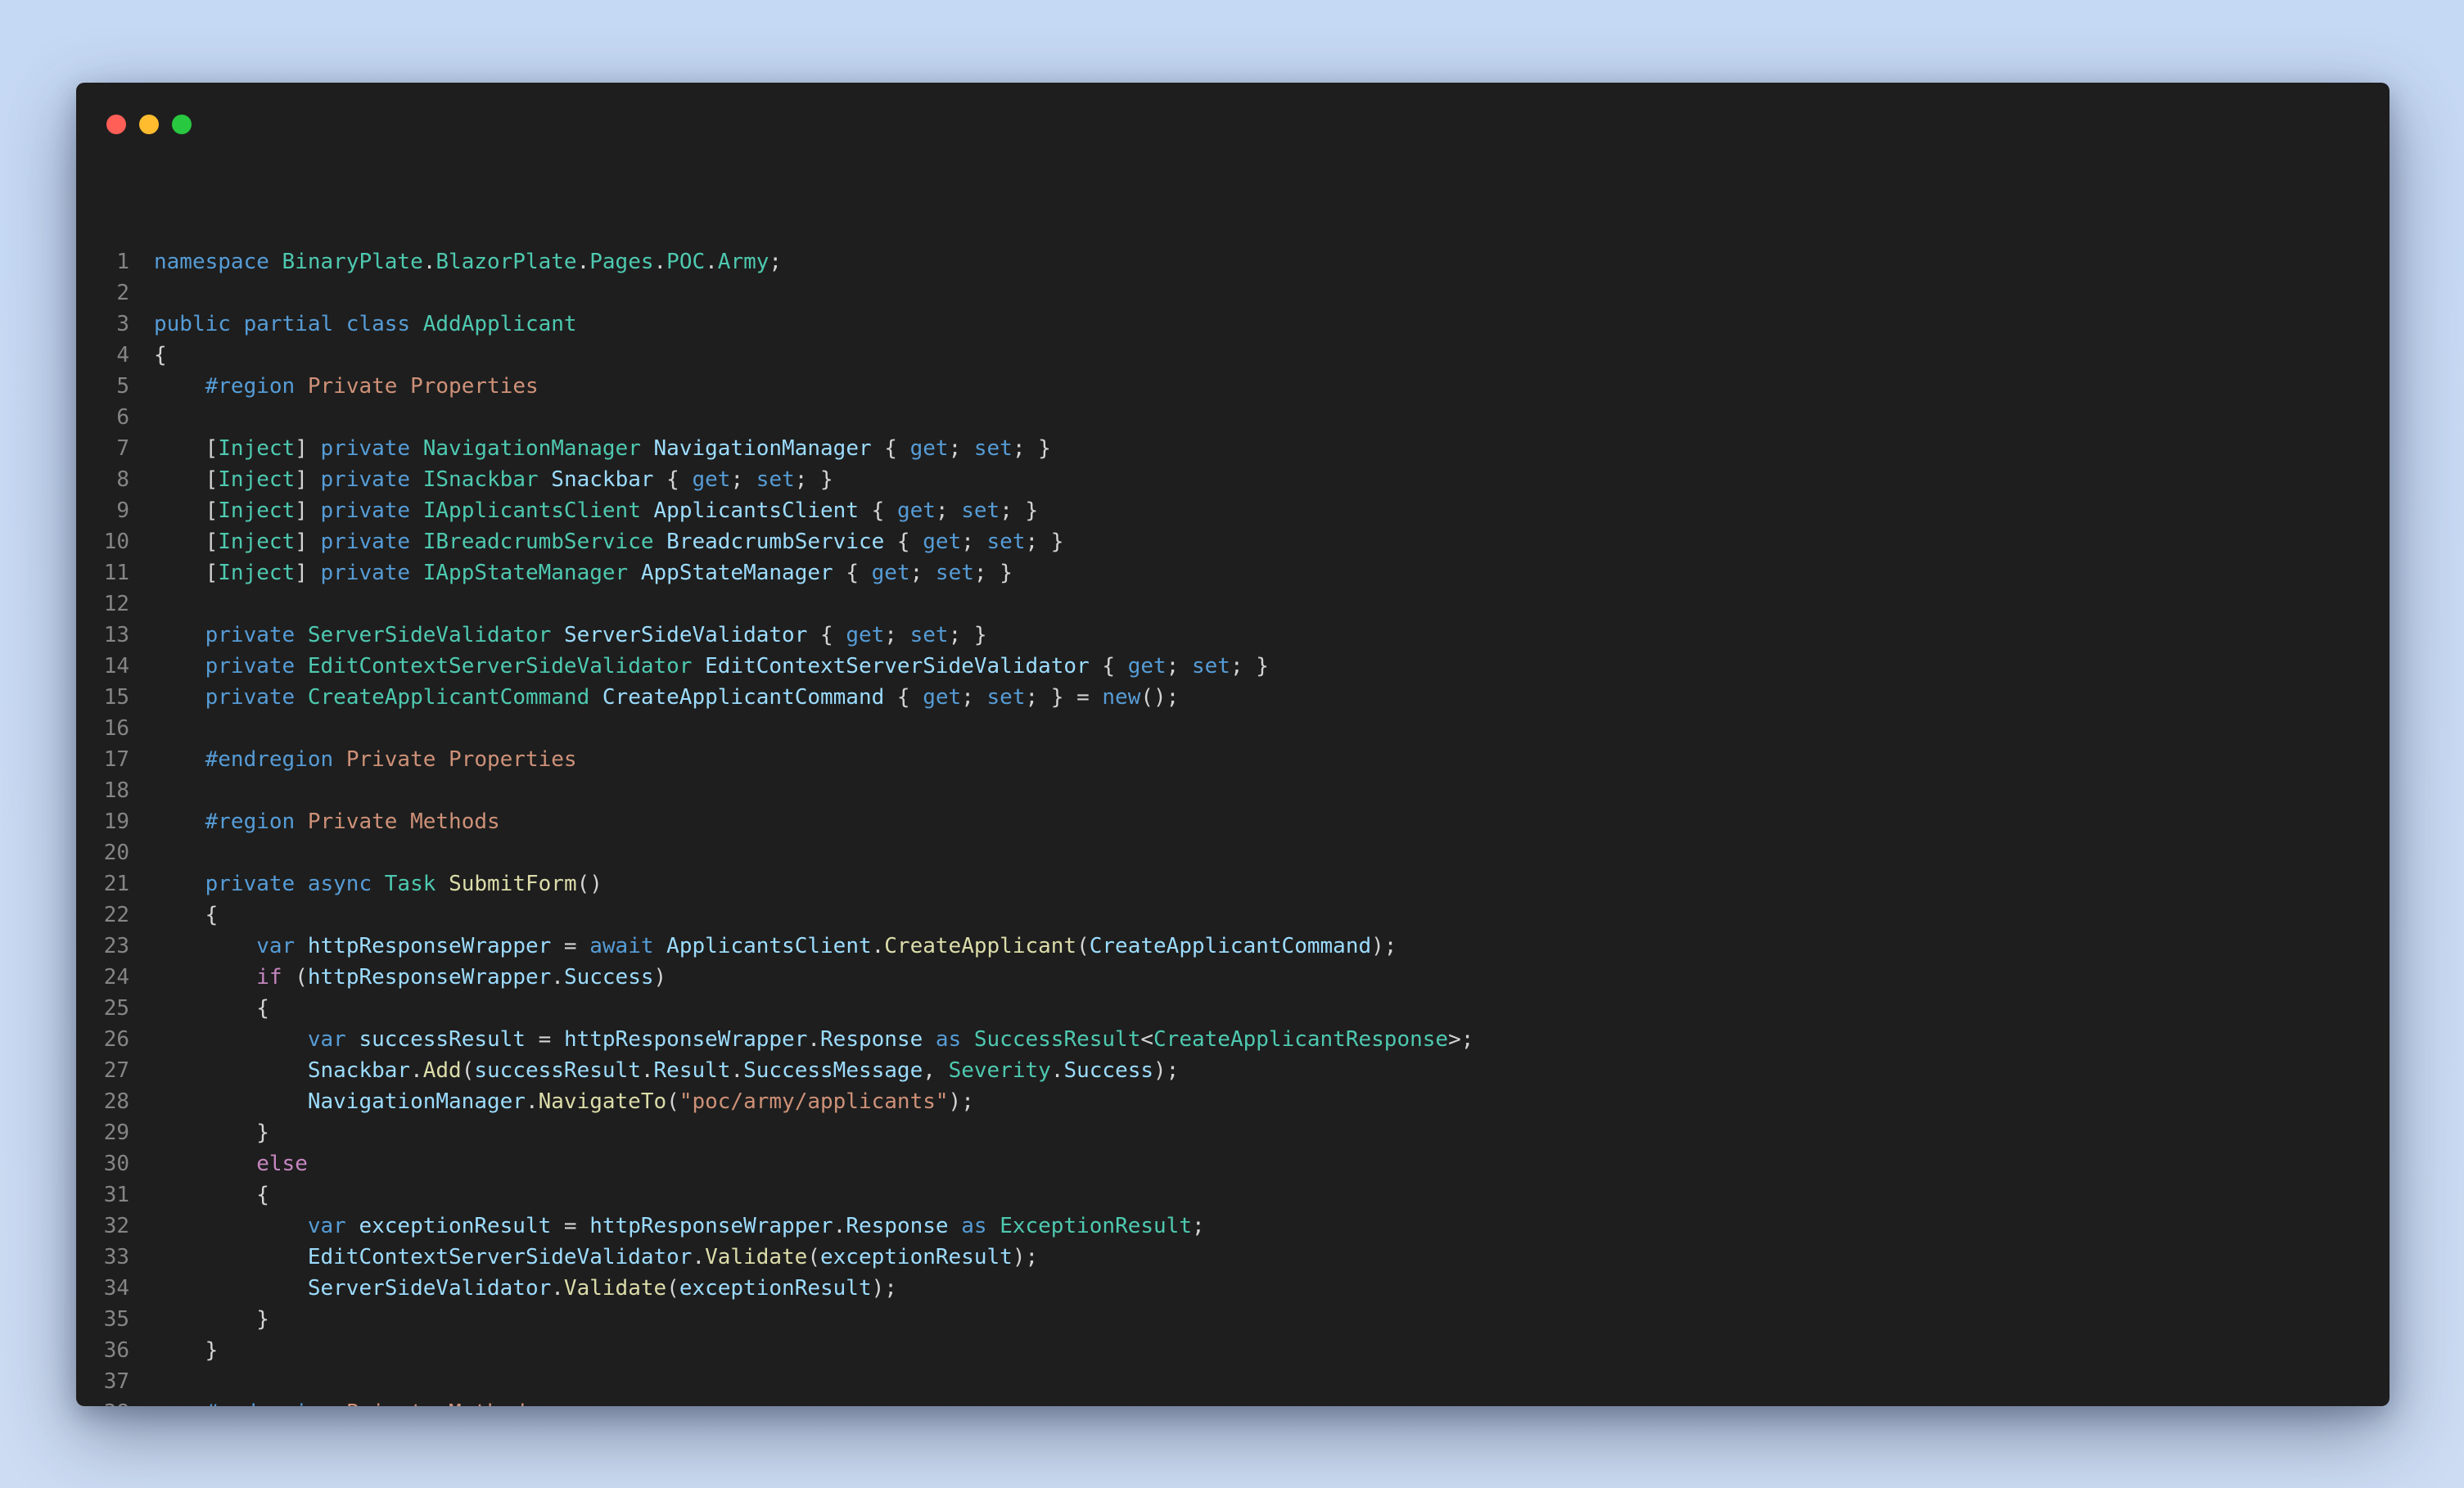 The height and width of the screenshot is (1488, 2464). I want to click on line-number: 12, so click(116, 604).